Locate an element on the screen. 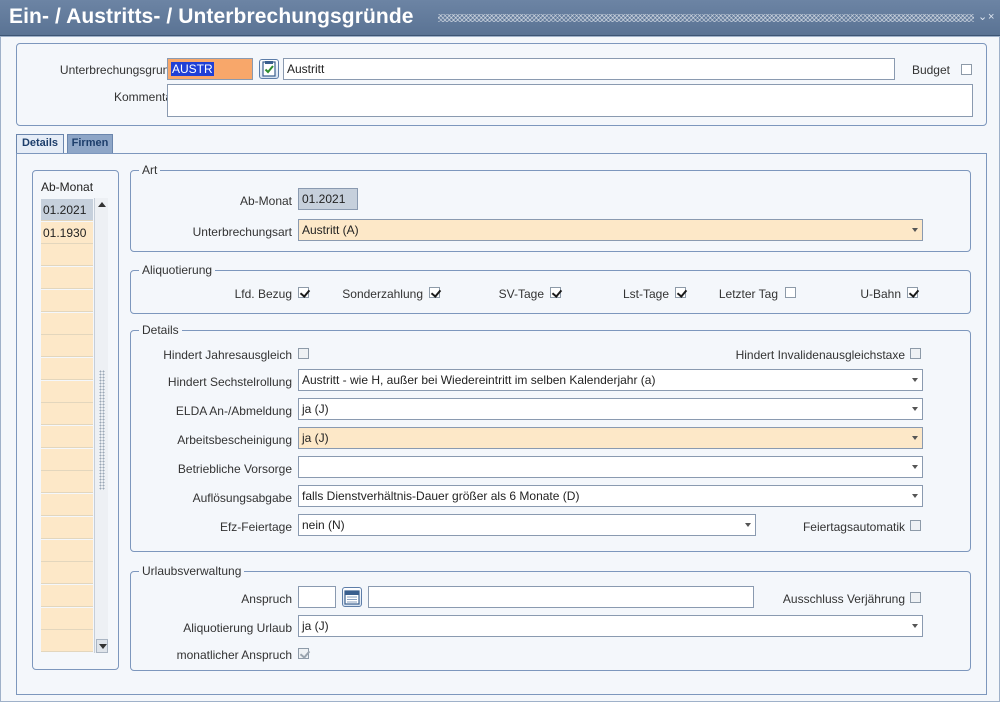 The width and height of the screenshot is (1000, 702). minimize-icon: ⌄ is located at coordinates (982, 17).